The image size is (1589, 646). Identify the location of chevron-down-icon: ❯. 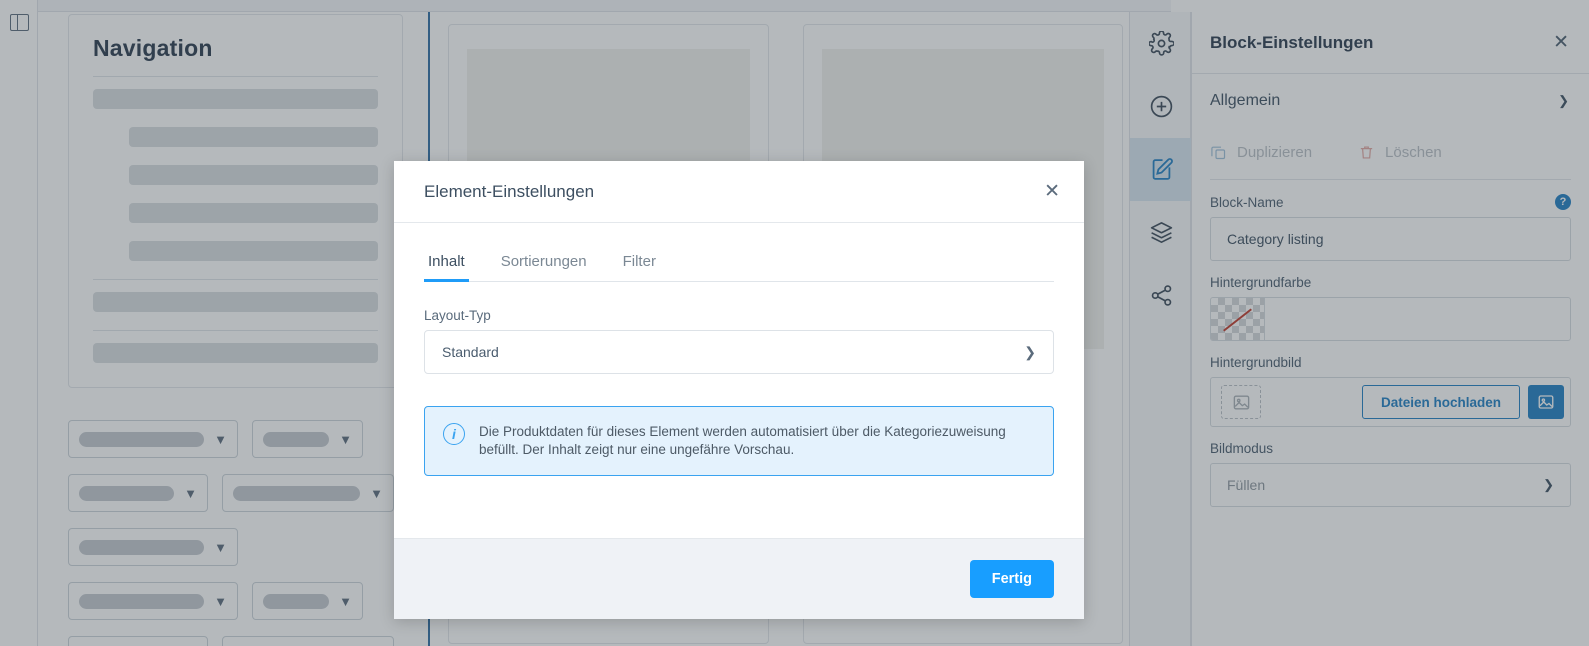
(1030, 351).